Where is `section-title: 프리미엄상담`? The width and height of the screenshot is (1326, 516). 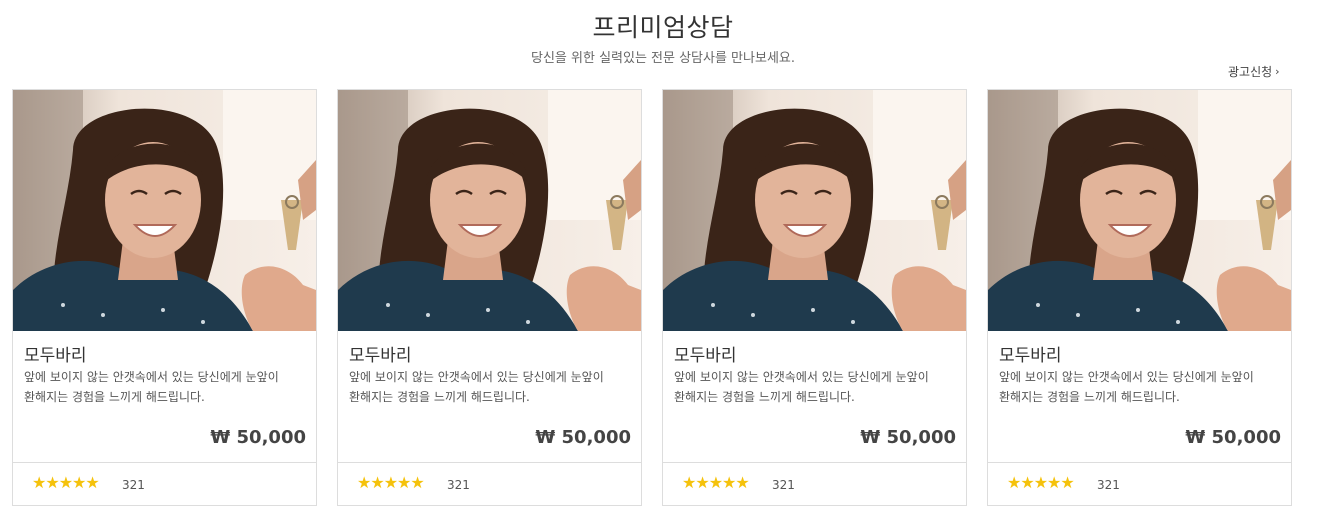
section-title: 프리미엄상담 is located at coordinates (663, 27).